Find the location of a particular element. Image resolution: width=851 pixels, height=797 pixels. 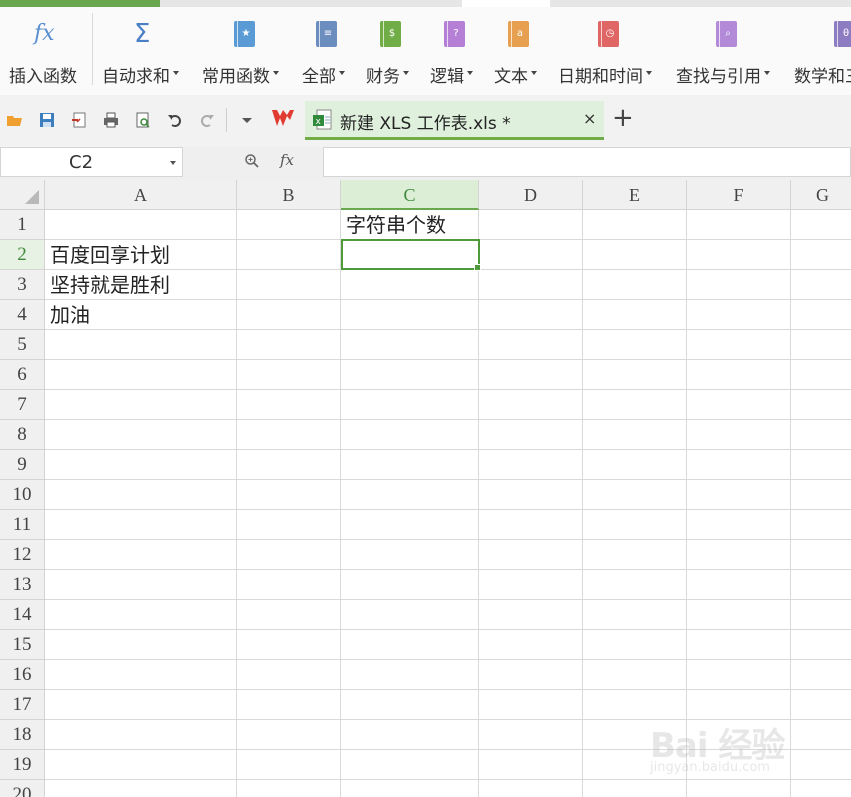

lookup-label: 查找与引用 is located at coordinates (718, 77).